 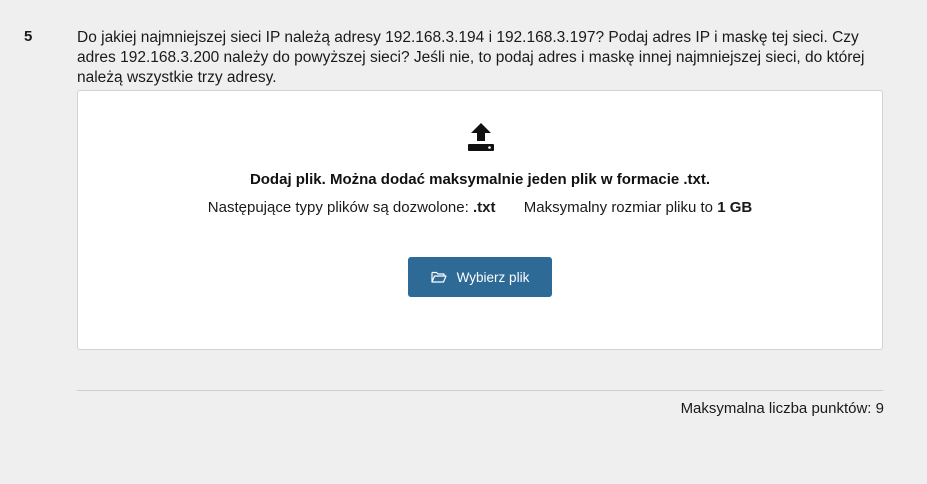 What do you see at coordinates (782, 408) in the screenshot?
I see `max-points: Maksymalna liczba punktów: 9` at bounding box center [782, 408].